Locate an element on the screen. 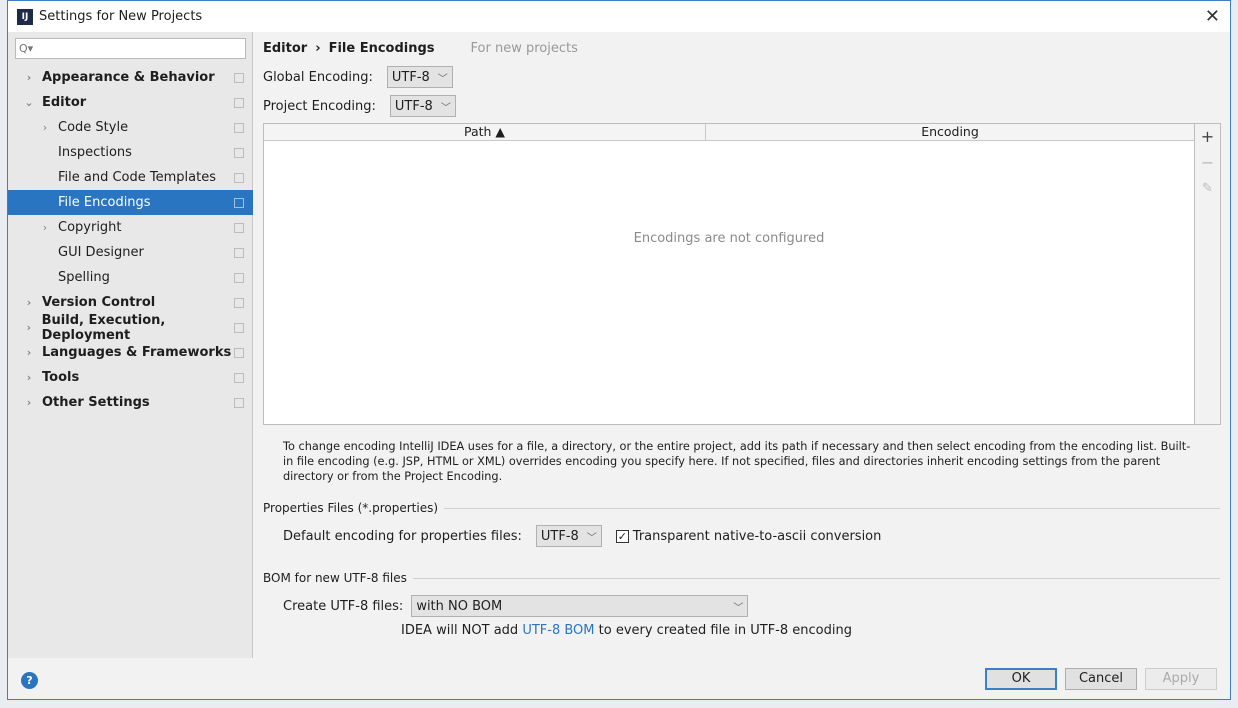 The width and height of the screenshot is (1238, 708). global-encoding-value: UTF-8 is located at coordinates (410, 77).